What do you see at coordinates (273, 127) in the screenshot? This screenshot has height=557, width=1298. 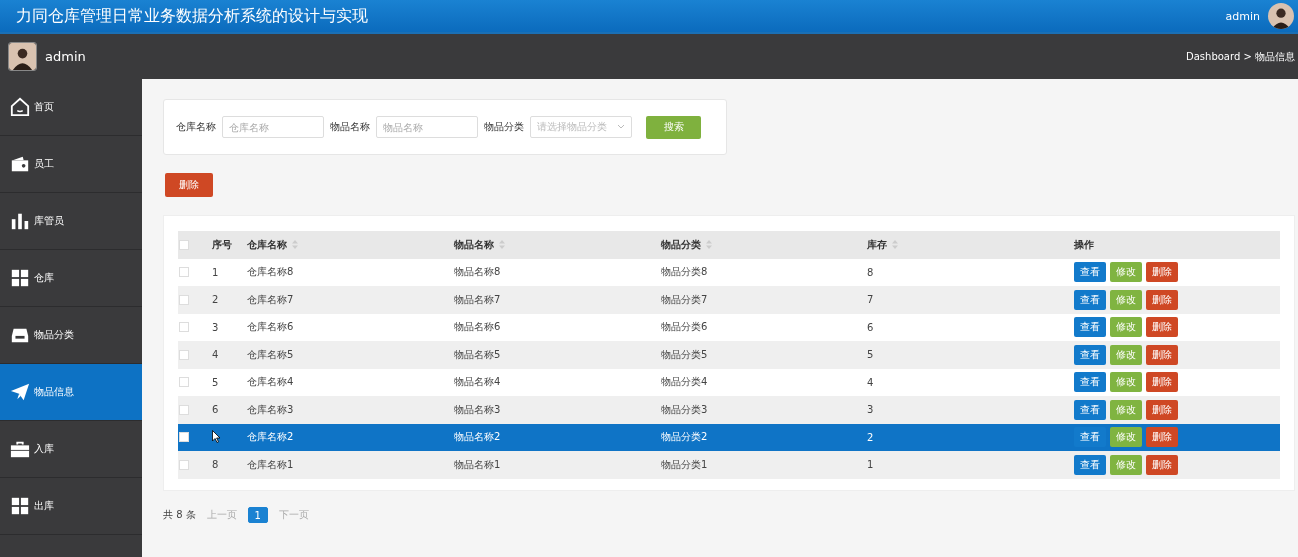 I see `input-field: 仓库名称` at bounding box center [273, 127].